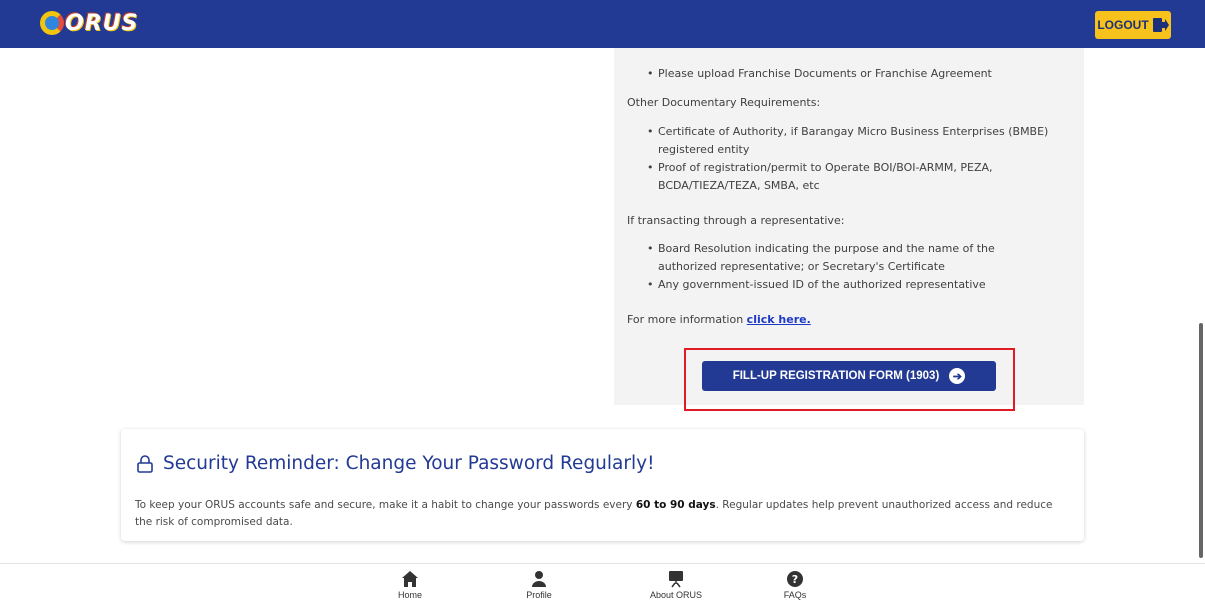 The image size is (1205, 603). I want to click on scrollbar-thumb, so click(1201, 440).